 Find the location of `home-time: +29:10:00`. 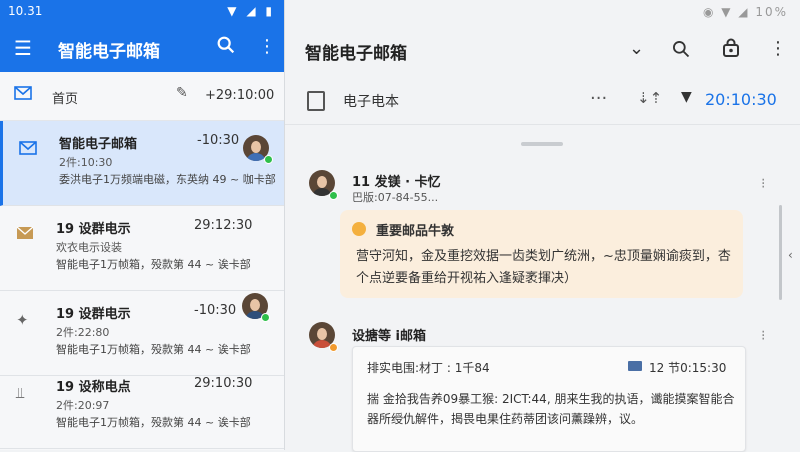

home-time: +29:10:00 is located at coordinates (240, 95).